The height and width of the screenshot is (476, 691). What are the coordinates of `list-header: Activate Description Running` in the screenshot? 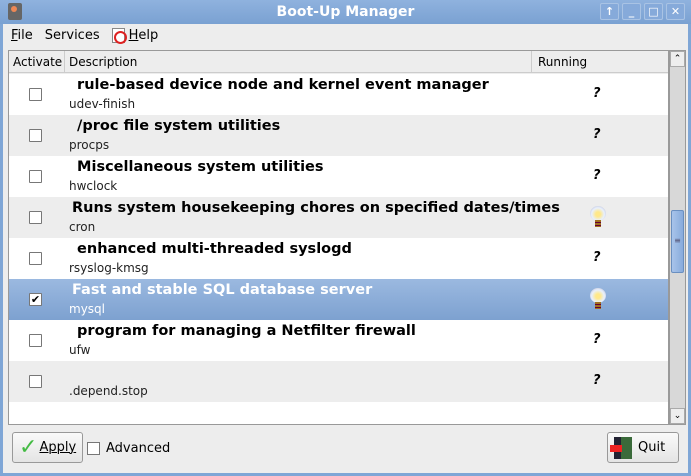 It's located at (338, 62).